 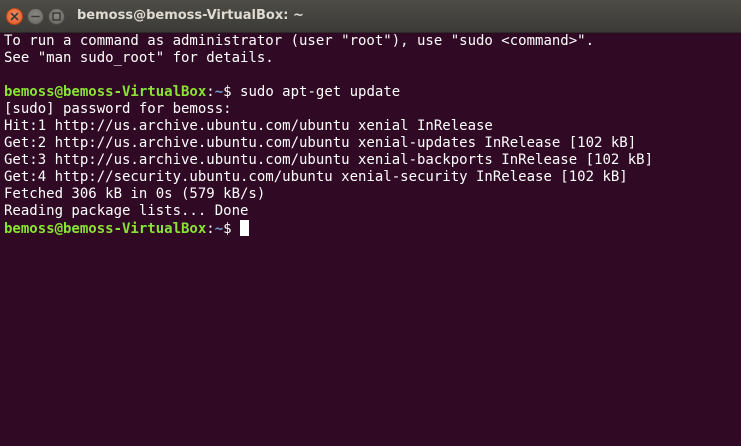 I want to click on title-bar: bemoss@bemoss-VirtualBox: ~, so click(x=370, y=16).